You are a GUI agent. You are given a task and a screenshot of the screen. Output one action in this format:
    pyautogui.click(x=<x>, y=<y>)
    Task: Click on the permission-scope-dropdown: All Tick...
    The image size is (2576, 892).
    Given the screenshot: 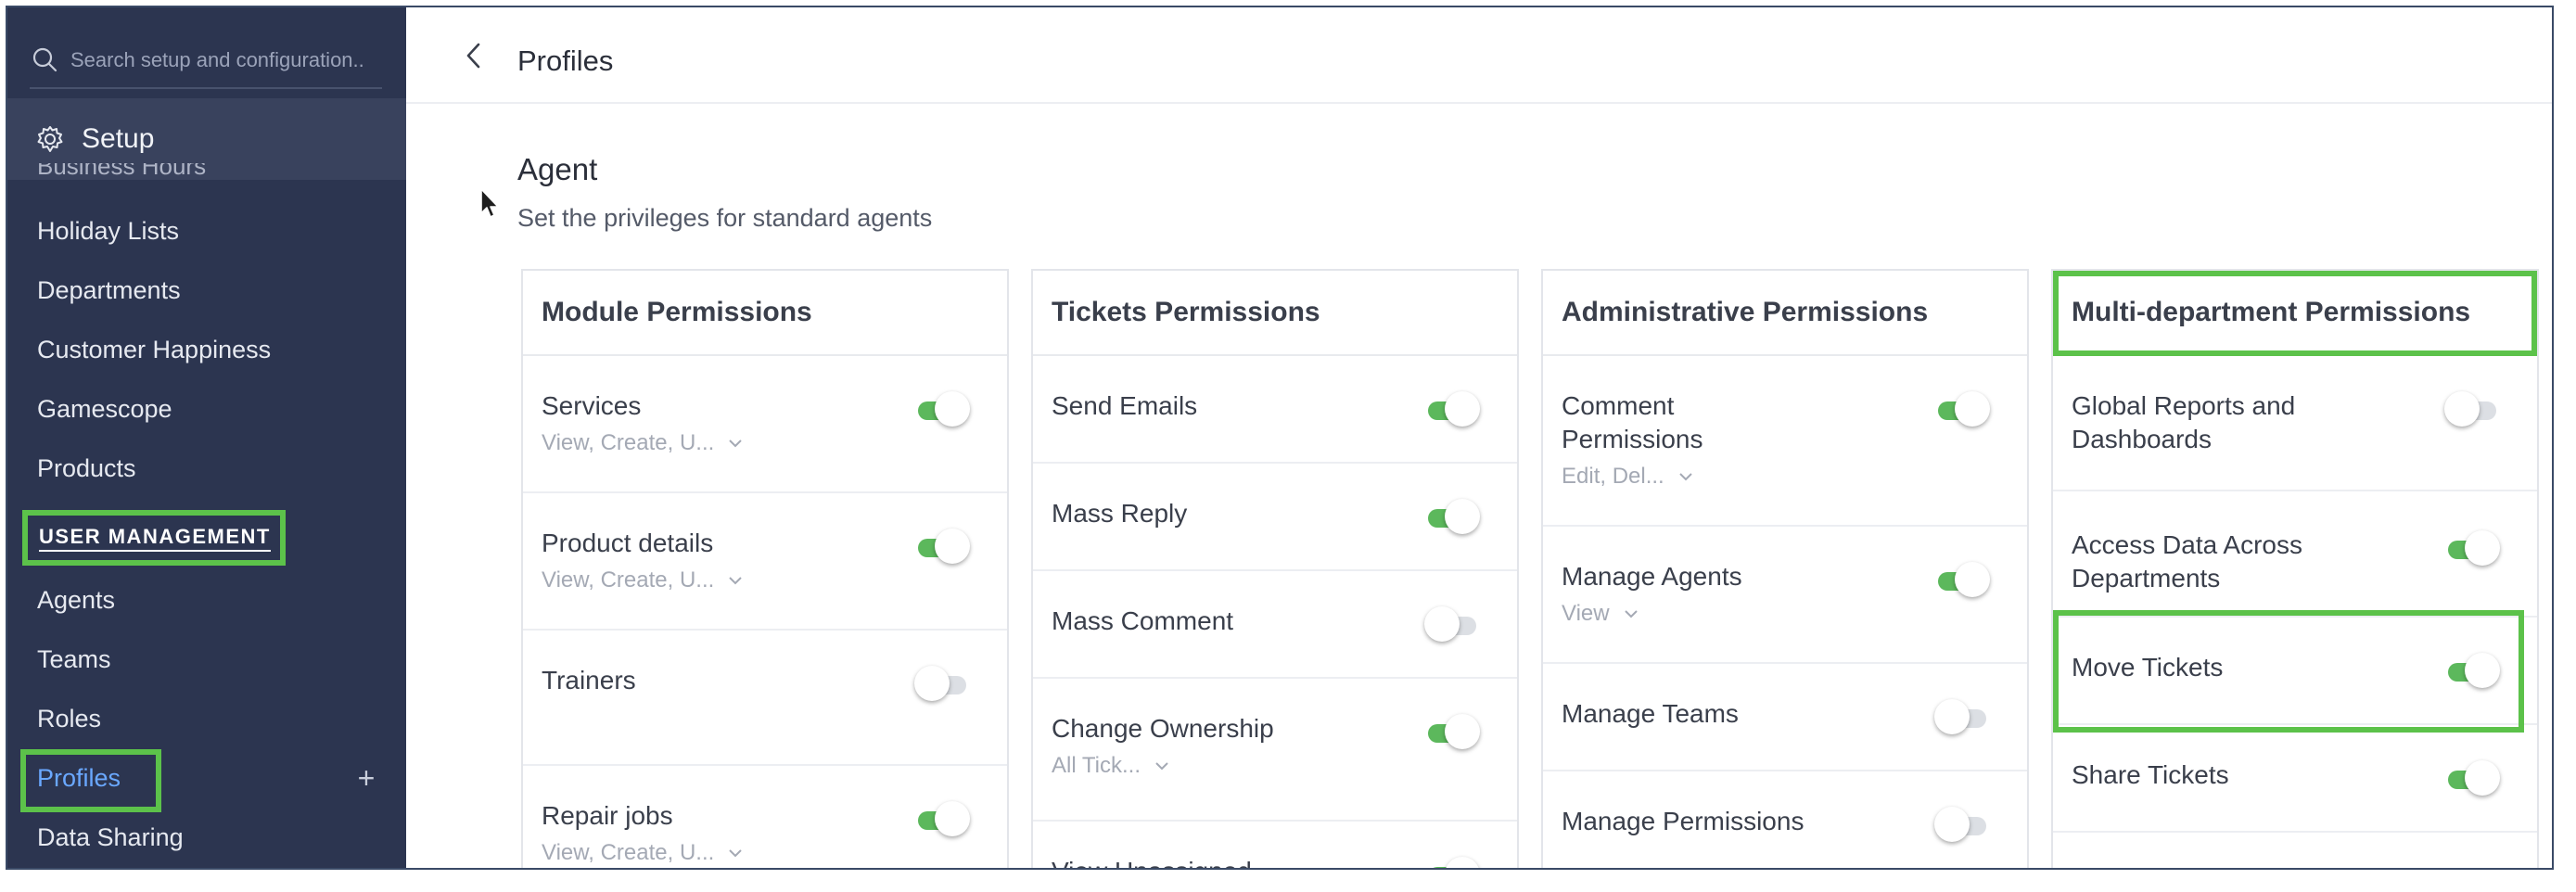 What is the action you would take?
    pyautogui.click(x=1111, y=766)
    